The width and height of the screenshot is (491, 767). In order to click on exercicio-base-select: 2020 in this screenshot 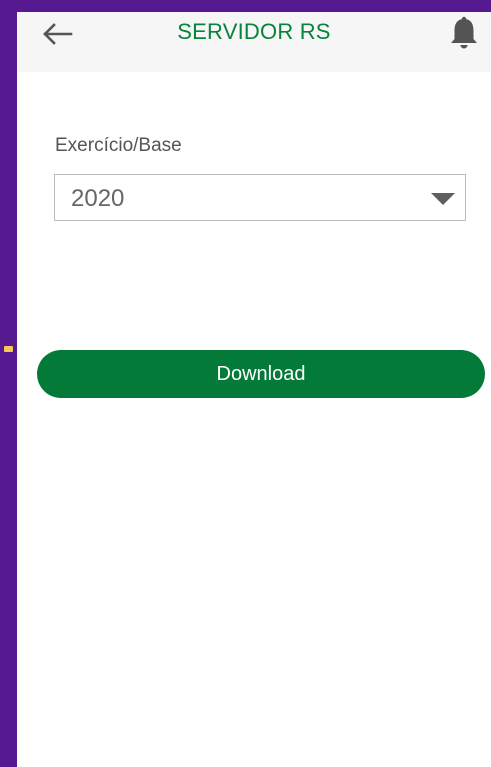, I will do `click(260, 197)`.